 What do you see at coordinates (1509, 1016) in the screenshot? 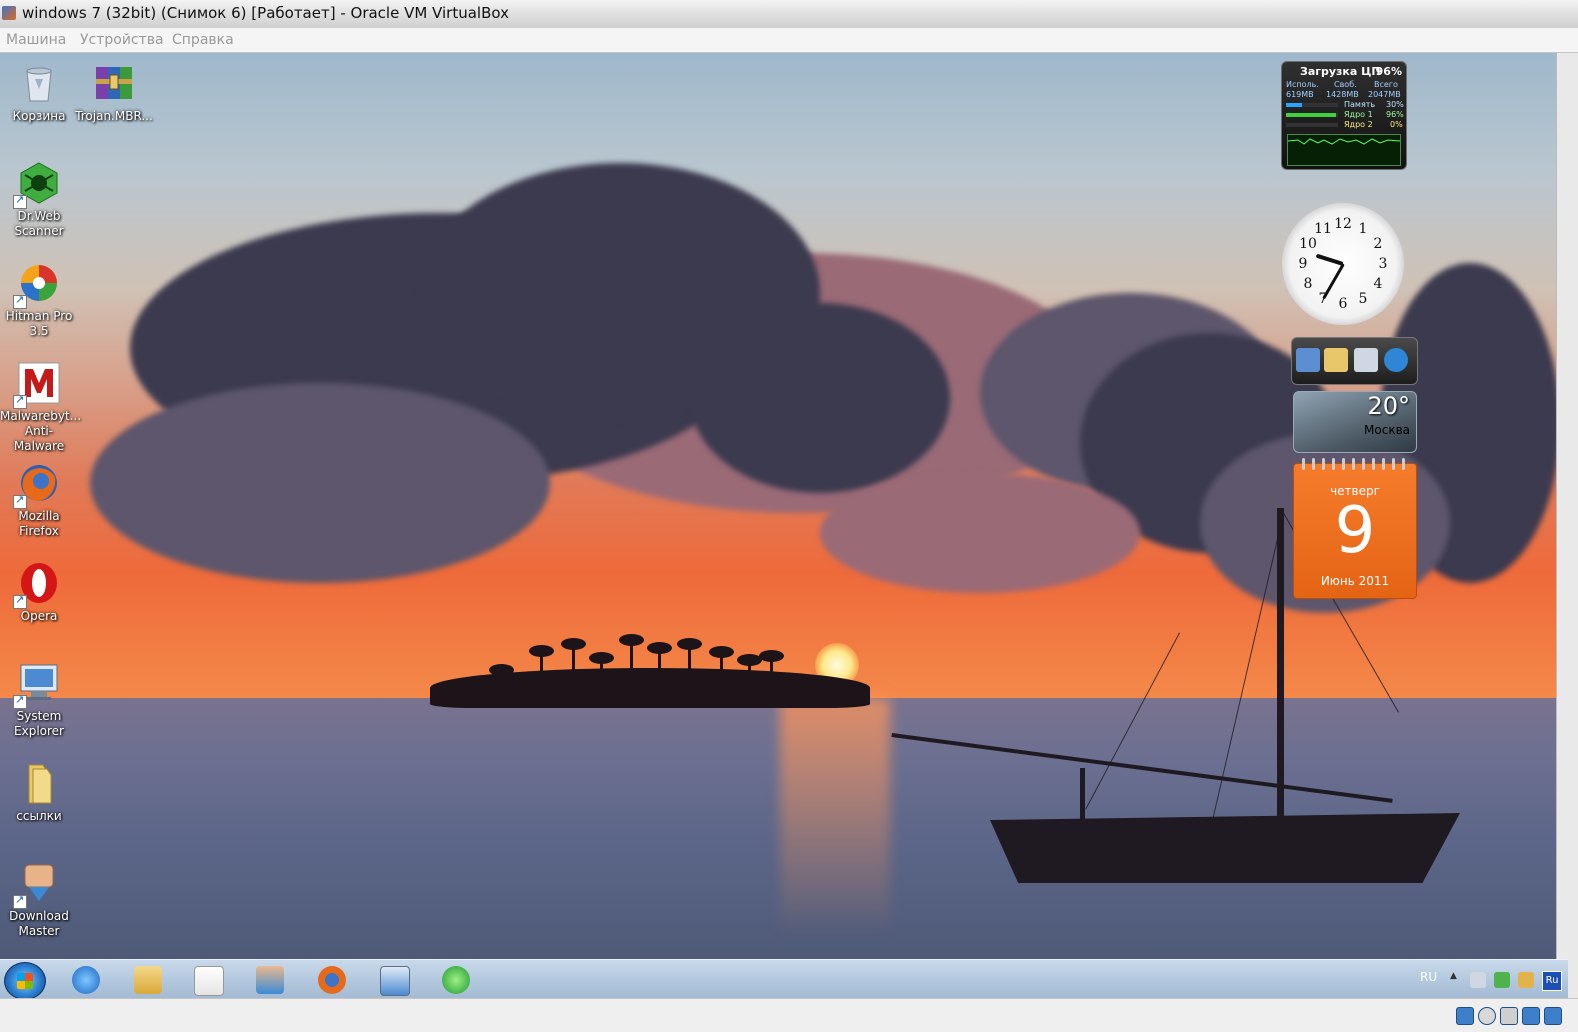
I see `usb-icon` at bounding box center [1509, 1016].